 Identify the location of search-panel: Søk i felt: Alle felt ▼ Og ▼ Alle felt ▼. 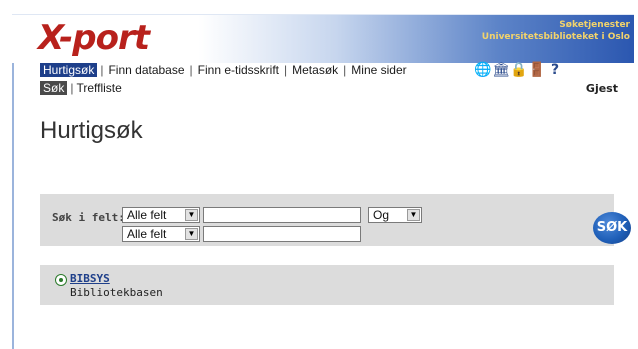
(327, 220).